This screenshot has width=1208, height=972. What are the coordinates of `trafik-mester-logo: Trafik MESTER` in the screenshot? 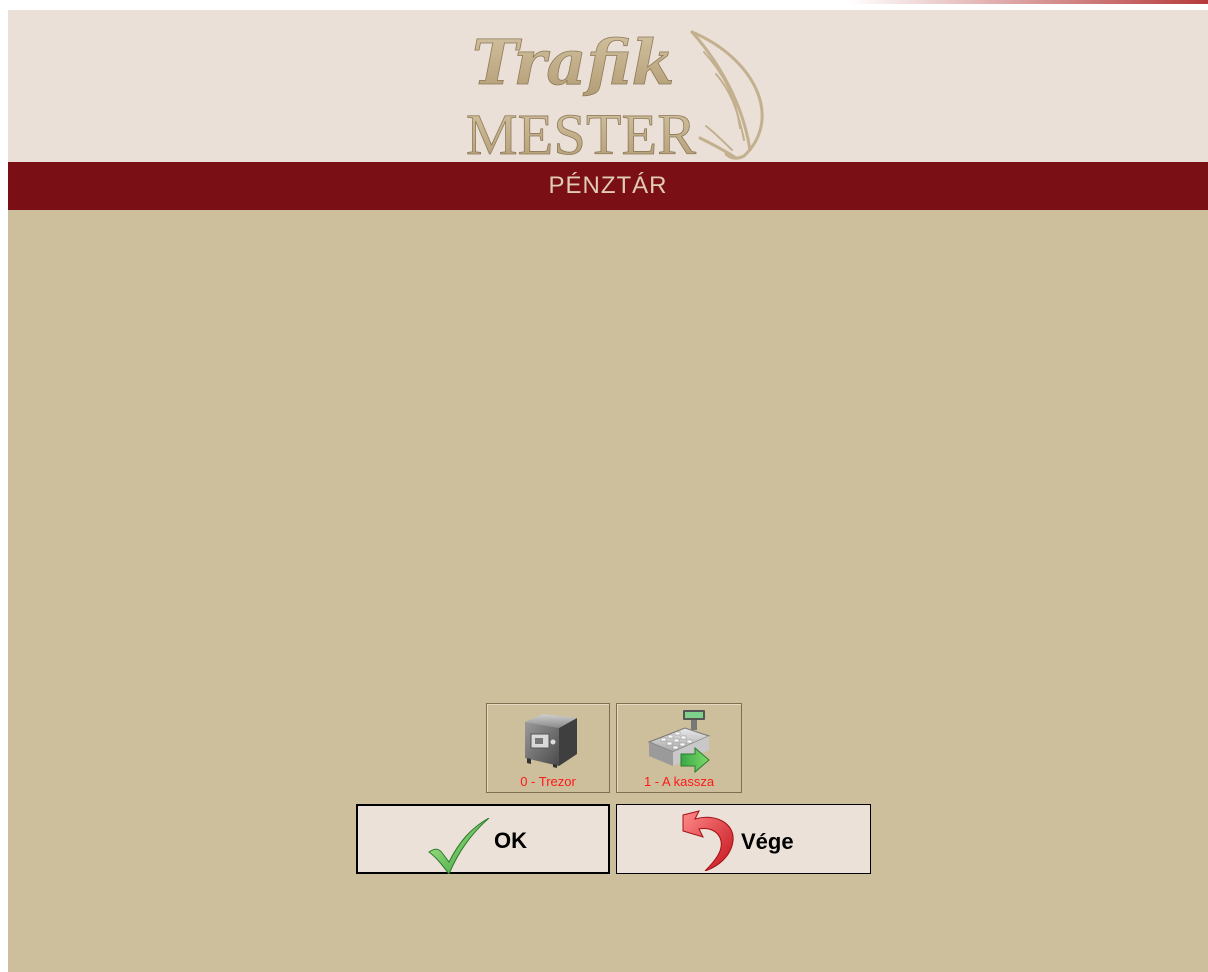 It's located at (615, 90).